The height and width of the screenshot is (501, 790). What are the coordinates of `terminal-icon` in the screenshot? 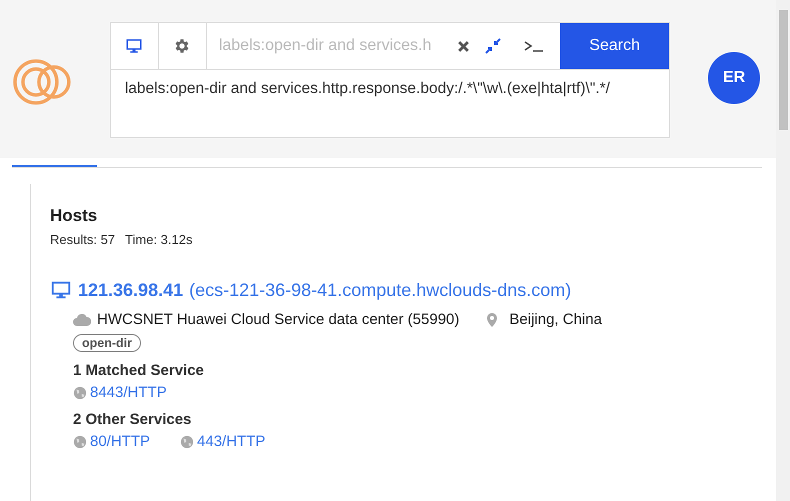 It's located at (534, 46).